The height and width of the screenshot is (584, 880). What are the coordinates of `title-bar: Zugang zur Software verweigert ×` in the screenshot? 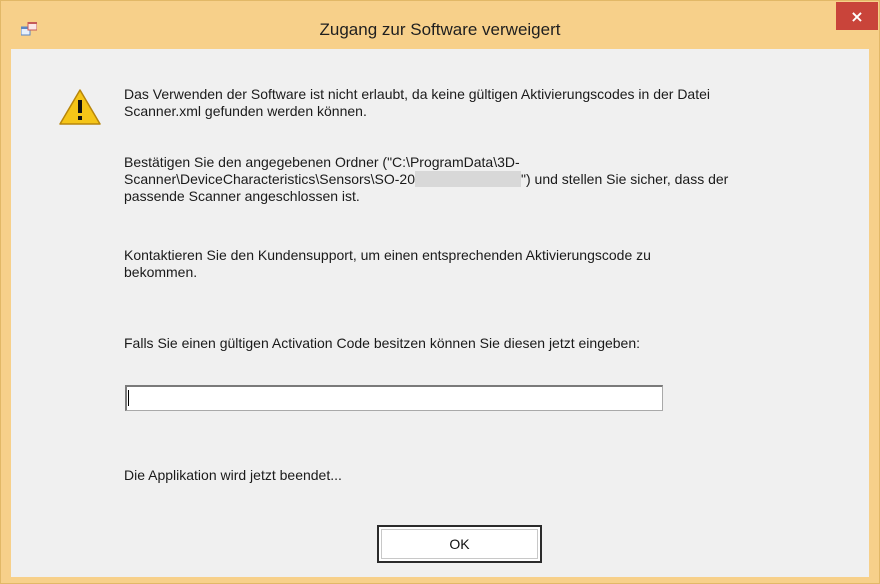 It's located at (440, 25).